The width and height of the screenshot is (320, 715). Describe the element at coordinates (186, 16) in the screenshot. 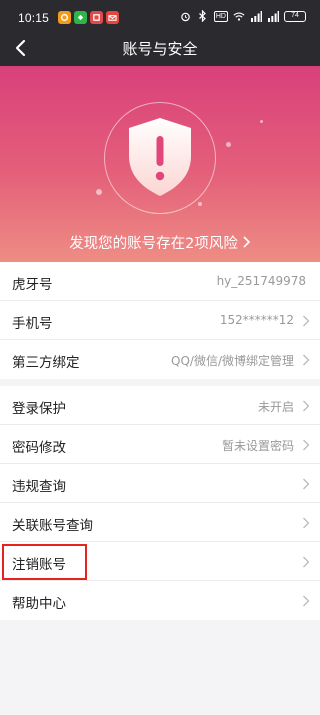

I see `alarm-icon` at that location.